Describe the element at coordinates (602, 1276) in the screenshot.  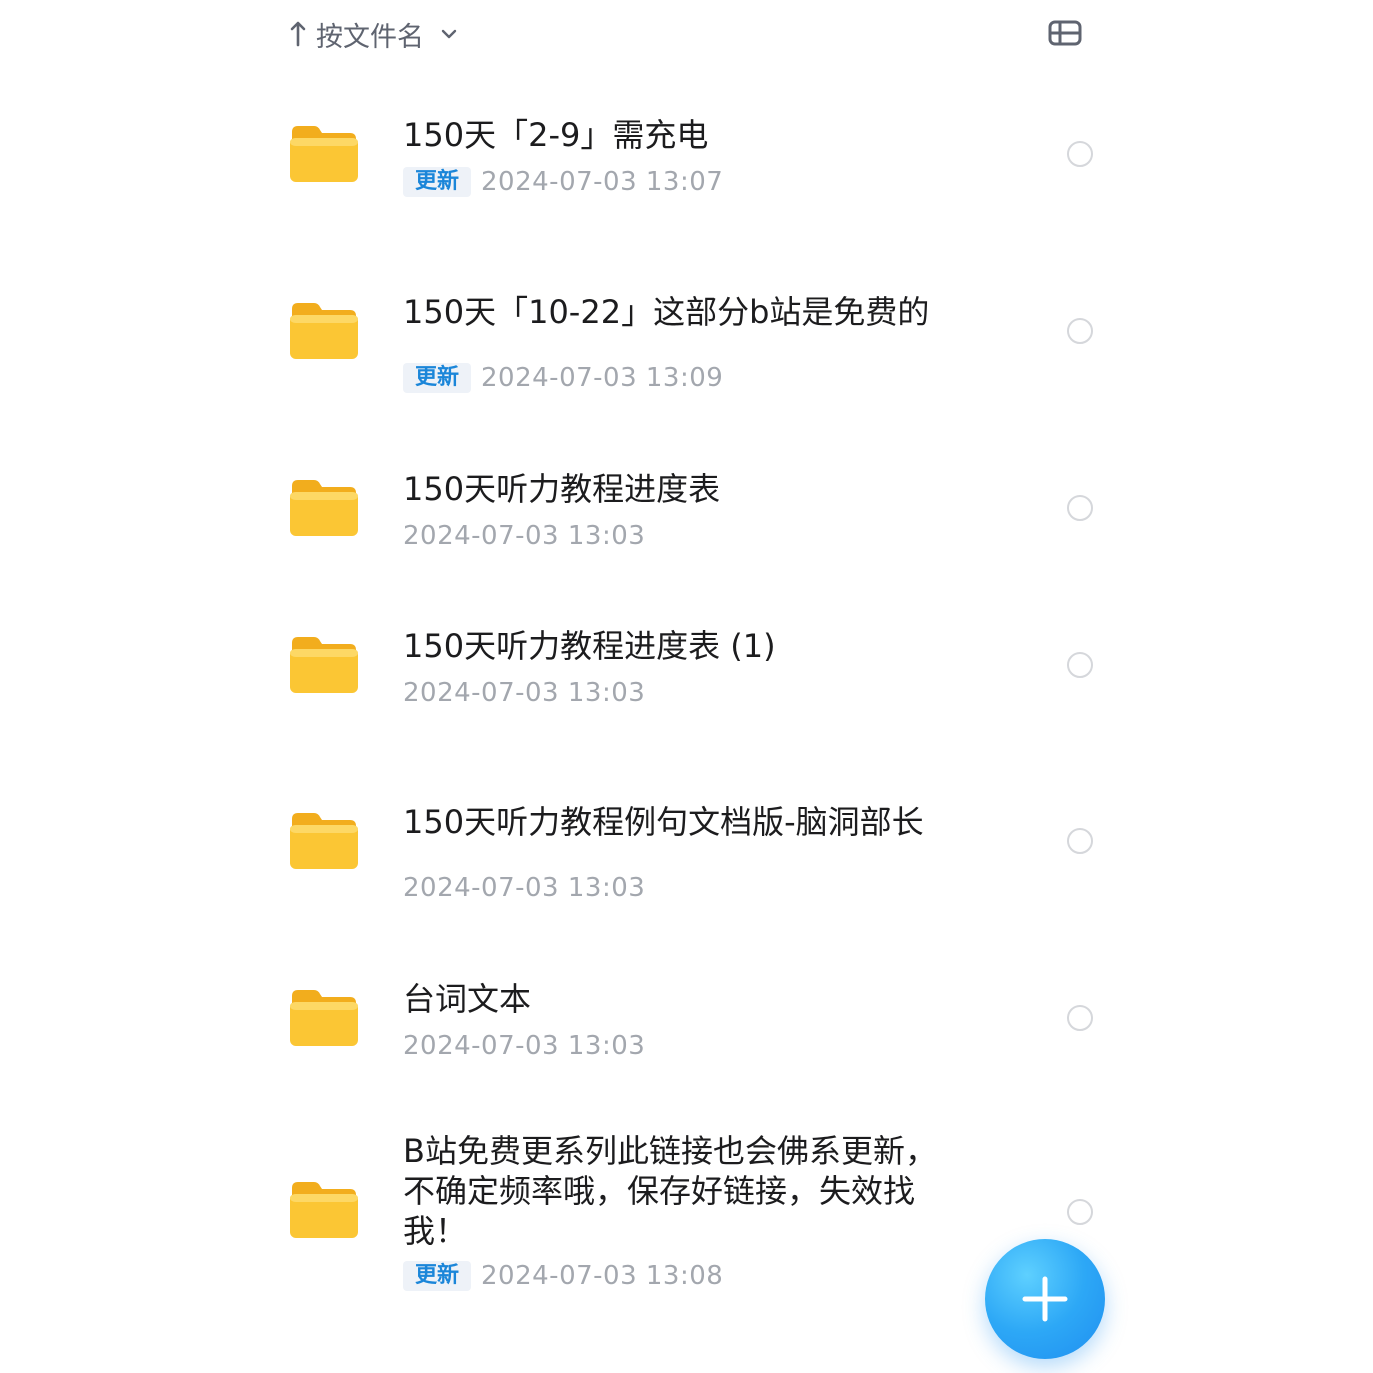
I see `file-date: 2024-07-03 13:08` at that location.